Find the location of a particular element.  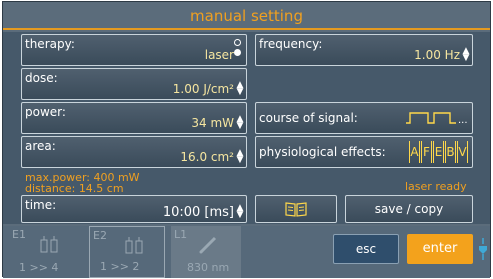

area-stepper-icon: ▲ ▼ is located at coordinates (240, 157).